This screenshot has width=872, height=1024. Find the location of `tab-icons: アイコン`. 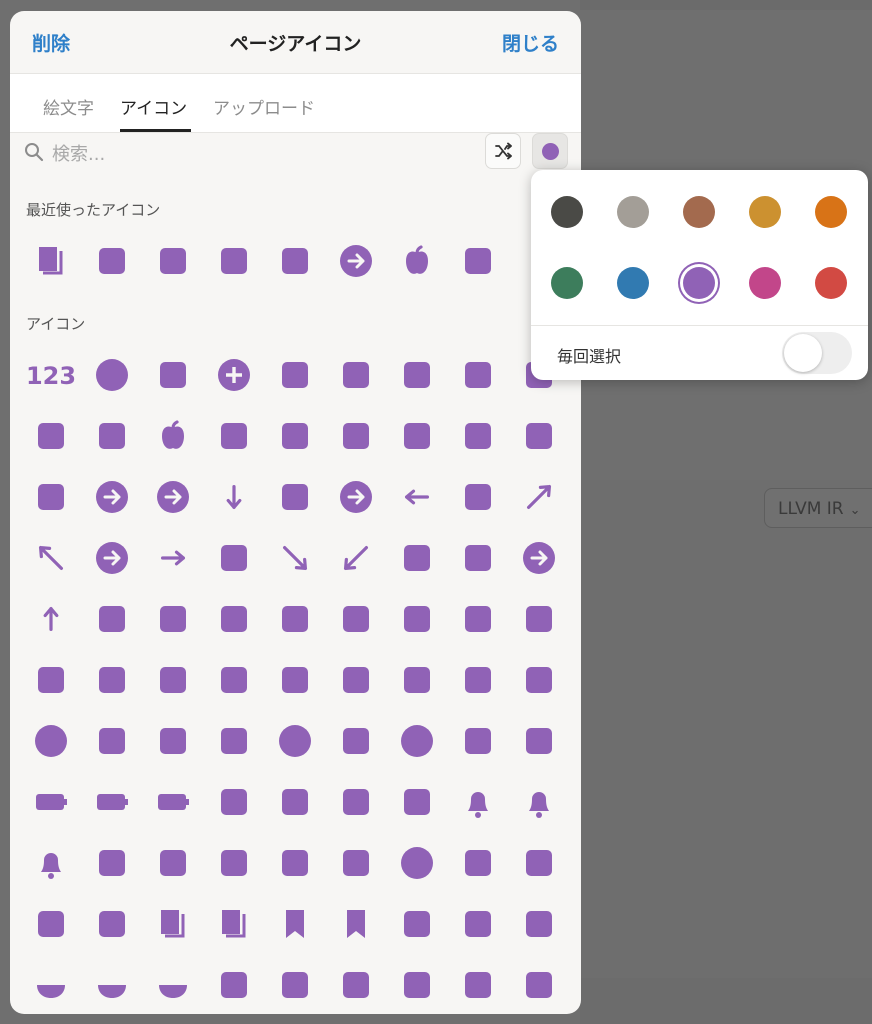

tab-icons: アイコン is located at coordinates (153, 106).